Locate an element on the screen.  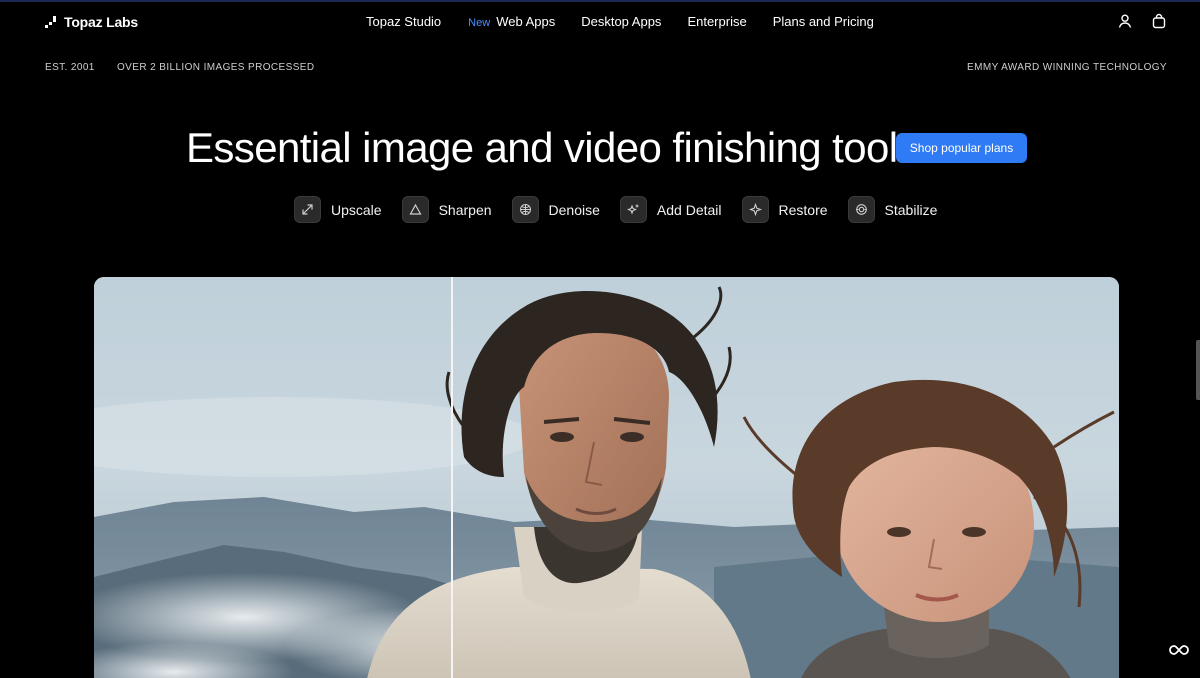
tool-label: Upscale is located at coordinates (356, 209).